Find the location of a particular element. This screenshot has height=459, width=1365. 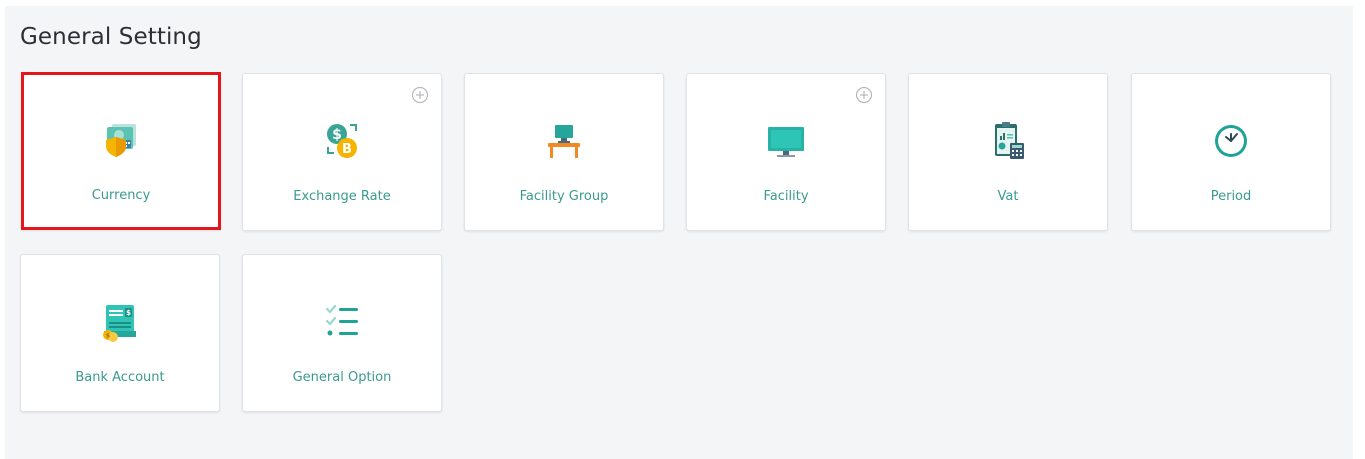

vat-card: Vat is located at coordinates (1008, 152).